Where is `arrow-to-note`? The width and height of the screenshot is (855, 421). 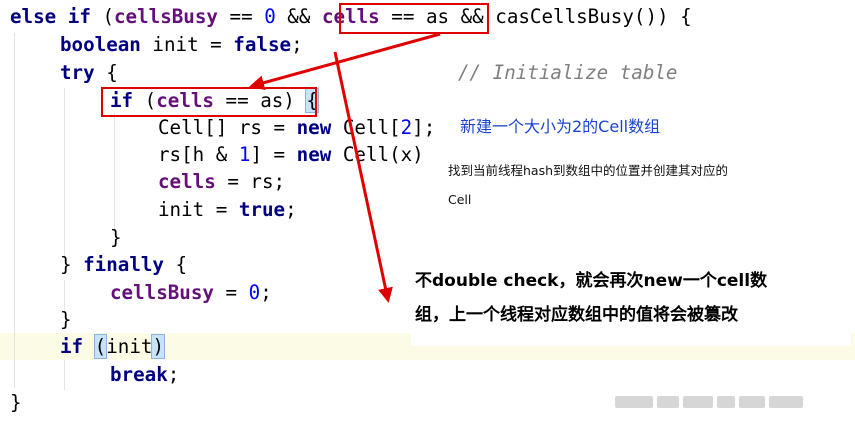 arrow-to-note is located at coordinates (363, 177).